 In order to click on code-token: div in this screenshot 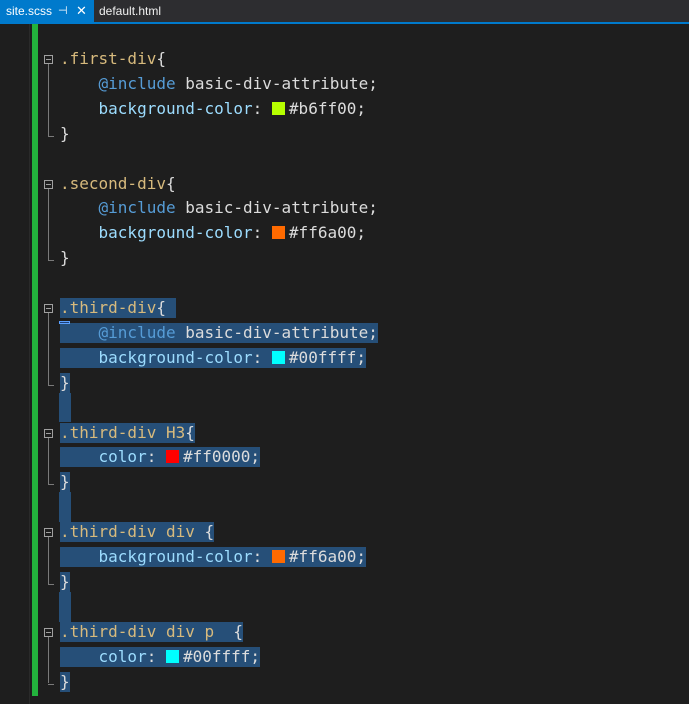, I will do `click(175, 532)`.